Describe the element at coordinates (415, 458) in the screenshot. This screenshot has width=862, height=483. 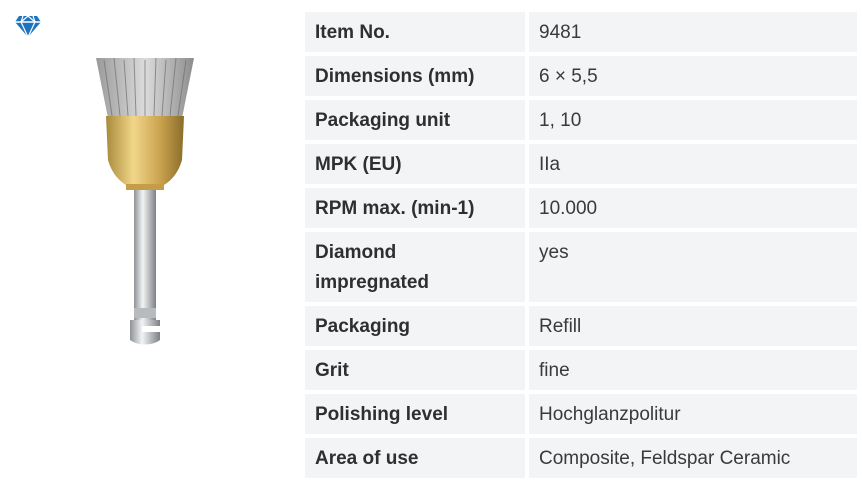
I see `spec-label: Area of use` at that location.